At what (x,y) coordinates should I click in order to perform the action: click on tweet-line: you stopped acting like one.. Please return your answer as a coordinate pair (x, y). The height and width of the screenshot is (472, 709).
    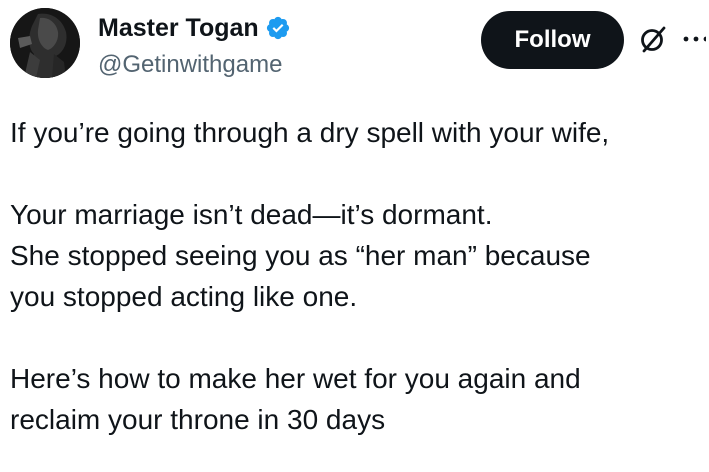
    Looking at the image, I should click on (184, 296).